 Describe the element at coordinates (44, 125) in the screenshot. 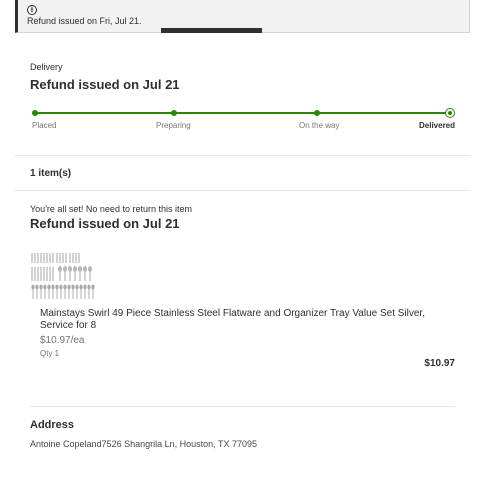

I see `step-label-placed: Placed` at that location.